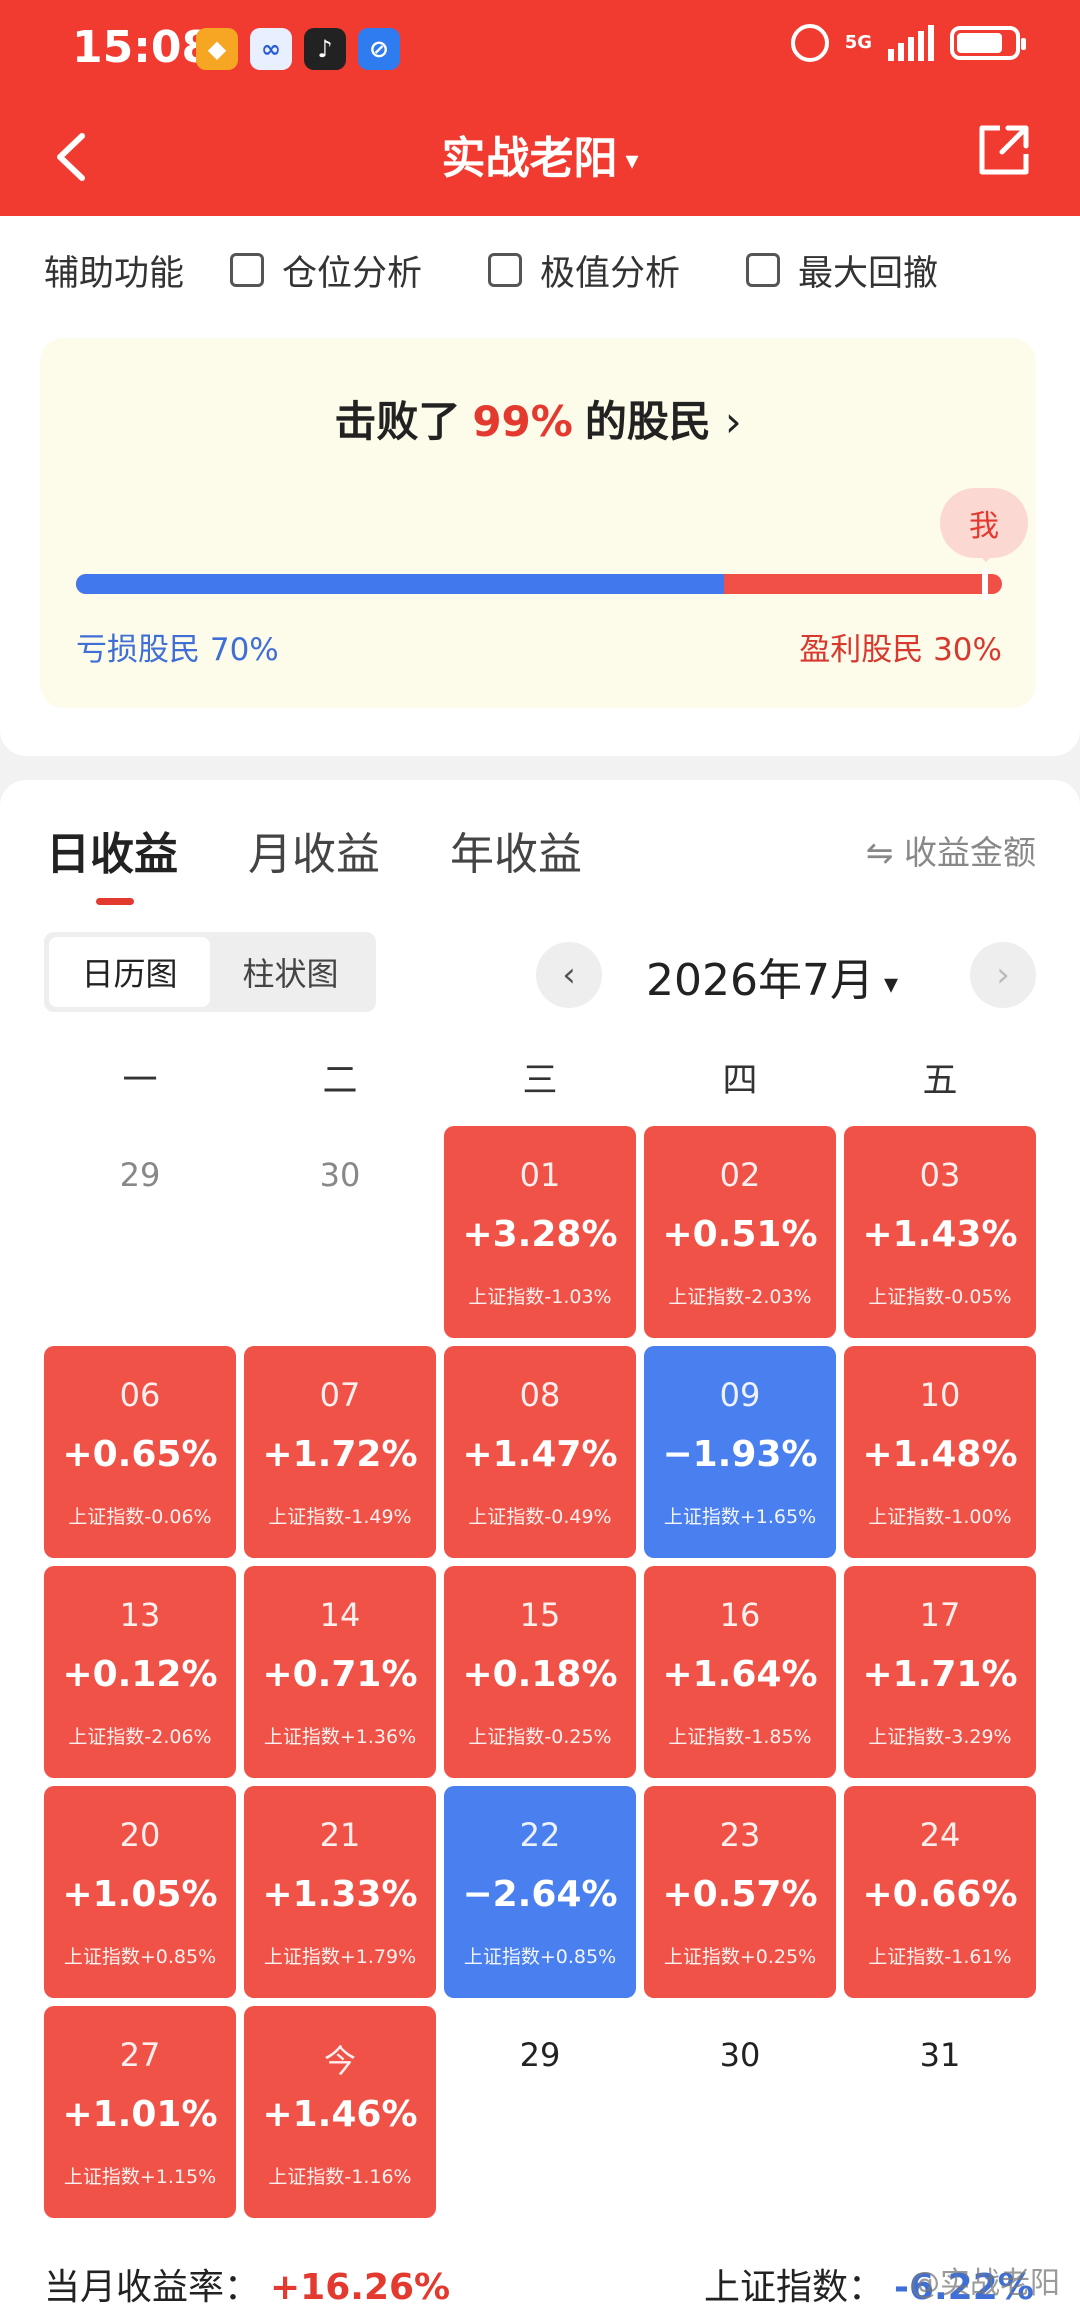  I want to click on ranking-headline: 击败了 99% 的股民 ›, so click(538, 418).